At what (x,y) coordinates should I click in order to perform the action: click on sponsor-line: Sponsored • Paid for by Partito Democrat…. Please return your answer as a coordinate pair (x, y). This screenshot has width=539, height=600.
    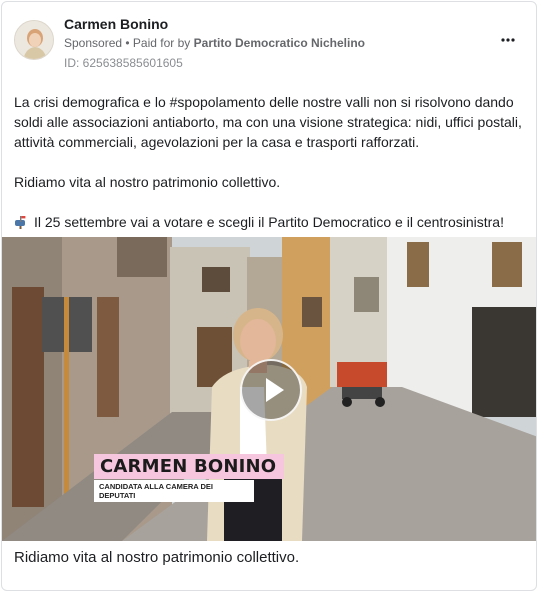
    Looking at the image, I should click on (214, 43).